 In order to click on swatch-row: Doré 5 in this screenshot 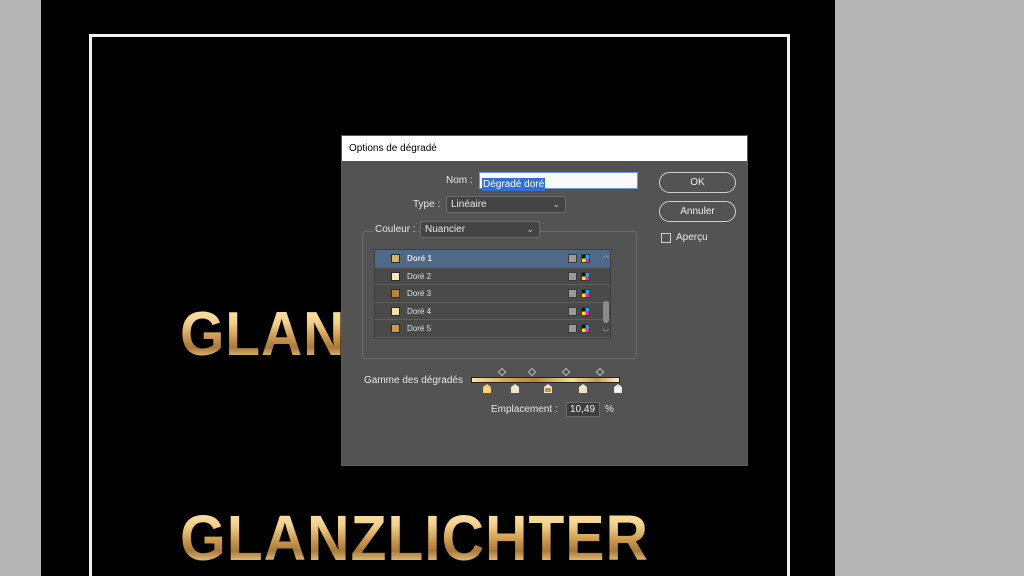, I will do `click(492, 329)`.